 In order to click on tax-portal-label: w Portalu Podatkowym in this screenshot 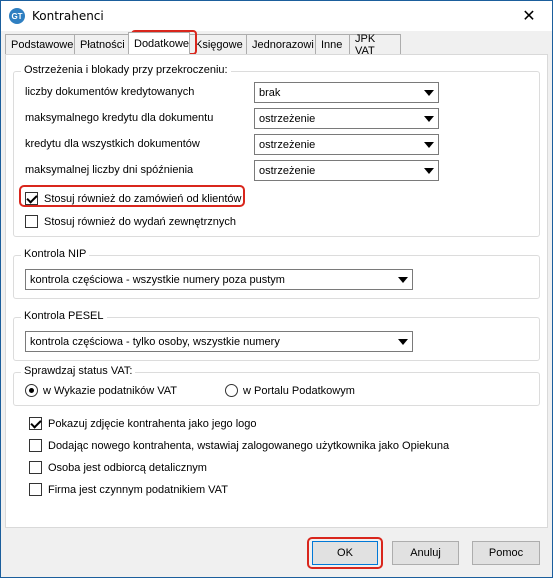, I will do `click(299, 390)`.